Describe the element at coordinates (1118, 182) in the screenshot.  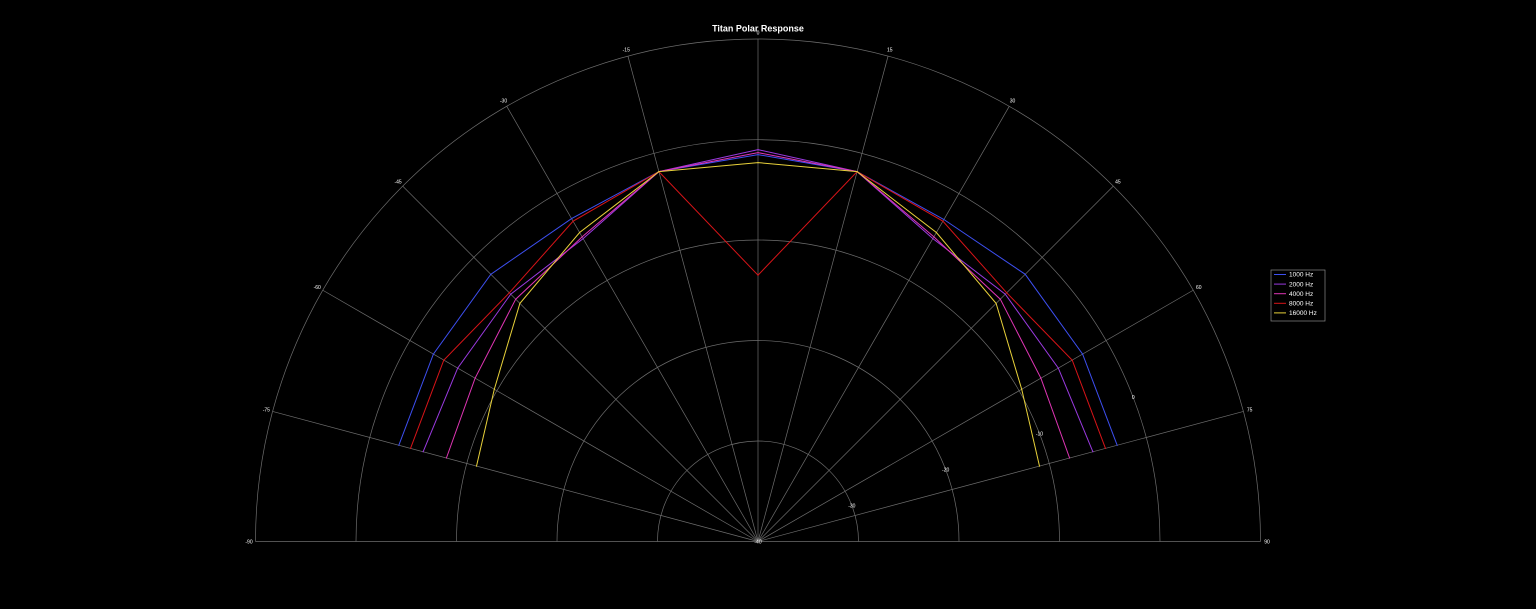
I see `angle-tick-label: 45` at that location.